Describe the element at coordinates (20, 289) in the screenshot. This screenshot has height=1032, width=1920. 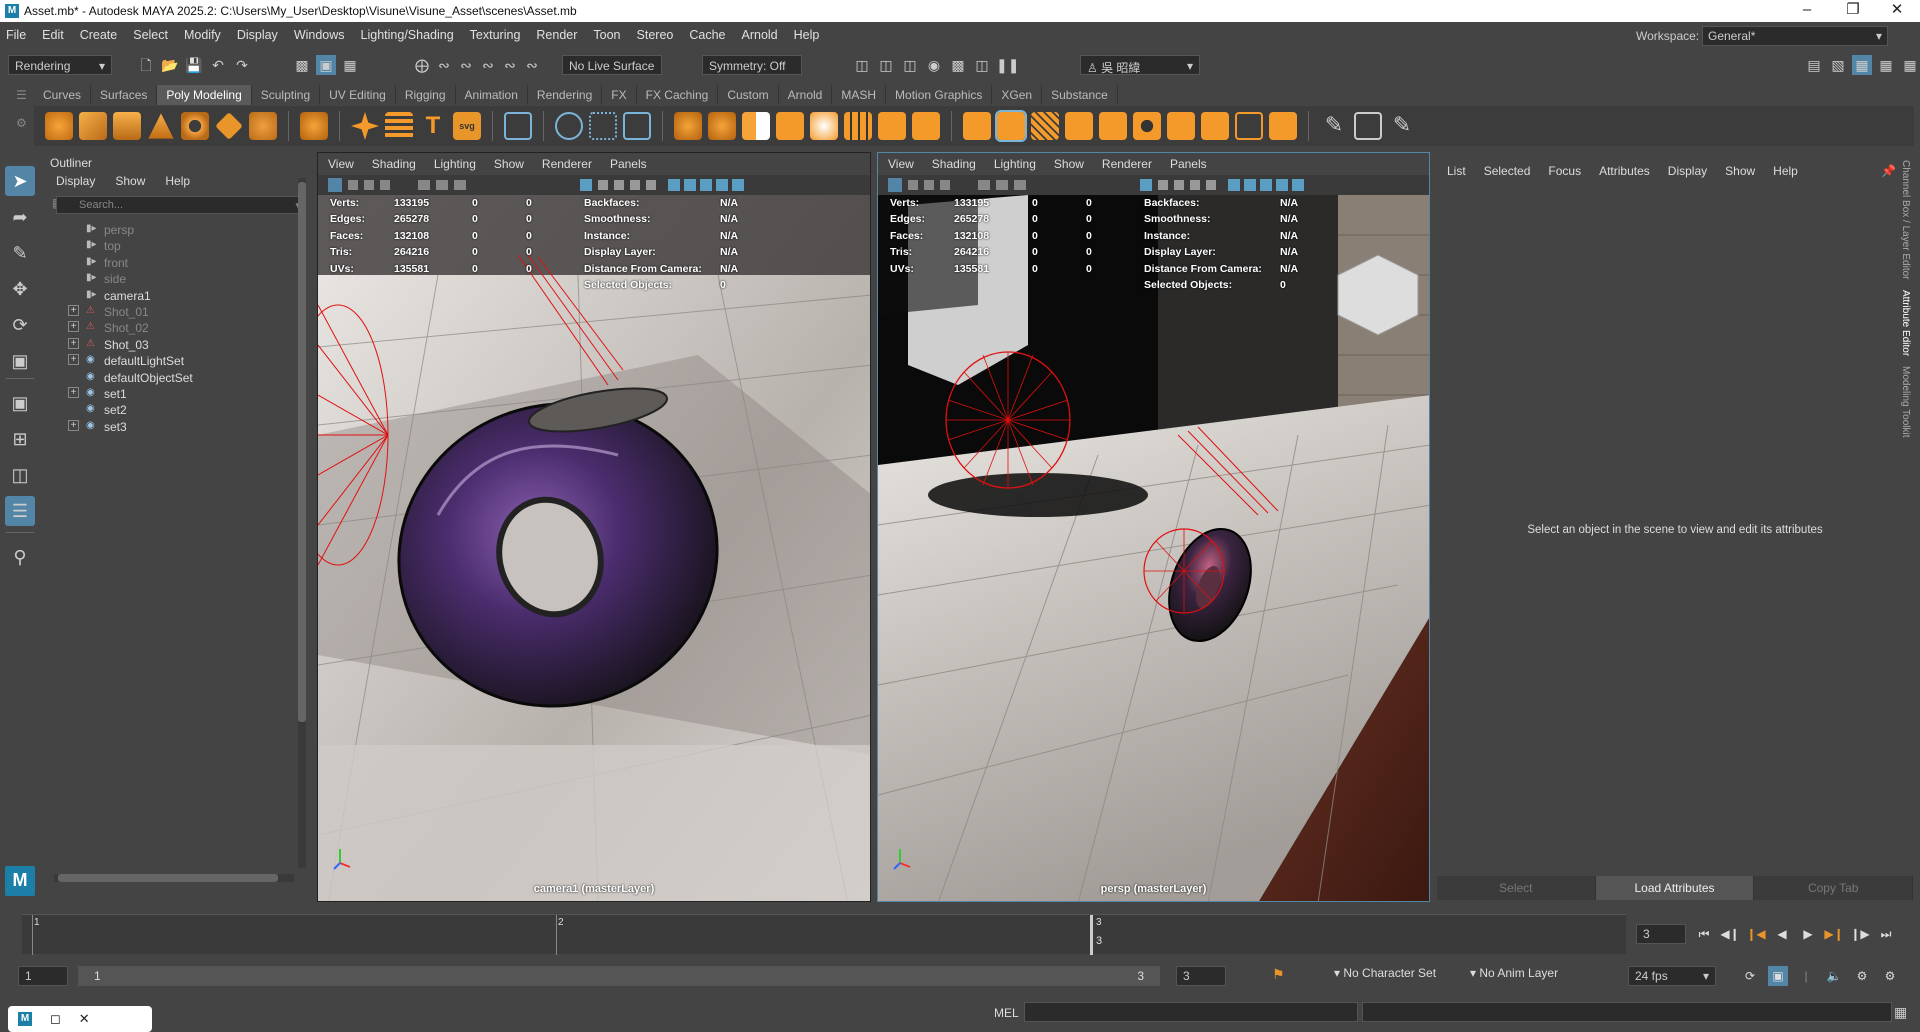
I see `move-tool-icon: ✥` at that location.